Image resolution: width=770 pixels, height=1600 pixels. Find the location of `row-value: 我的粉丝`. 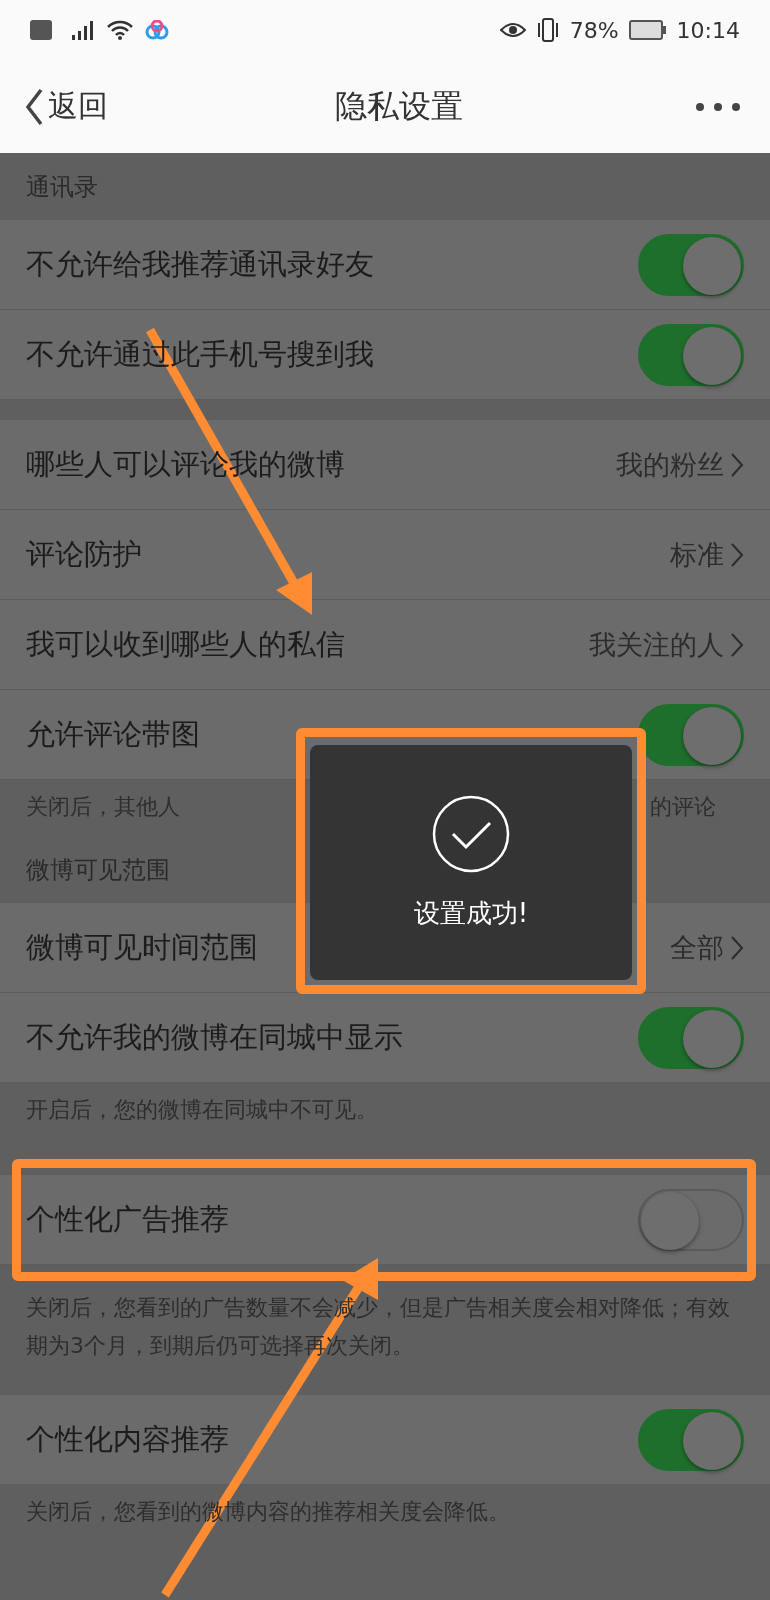

row-value: 我的粉丝 is located at coordinates (680, 464).